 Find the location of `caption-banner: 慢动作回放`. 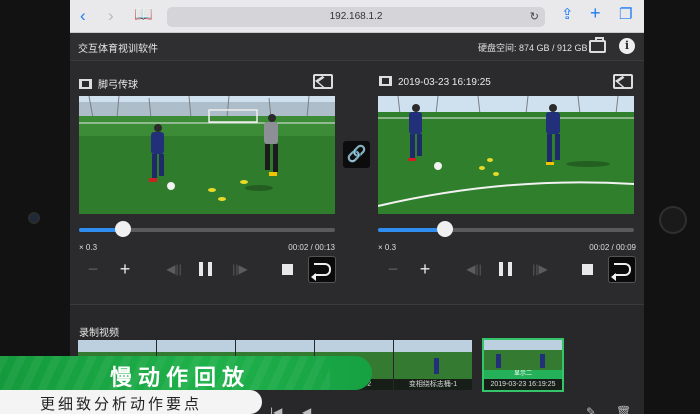

caption-banner: 慢动作回放 is located at coordinates (186, 373).